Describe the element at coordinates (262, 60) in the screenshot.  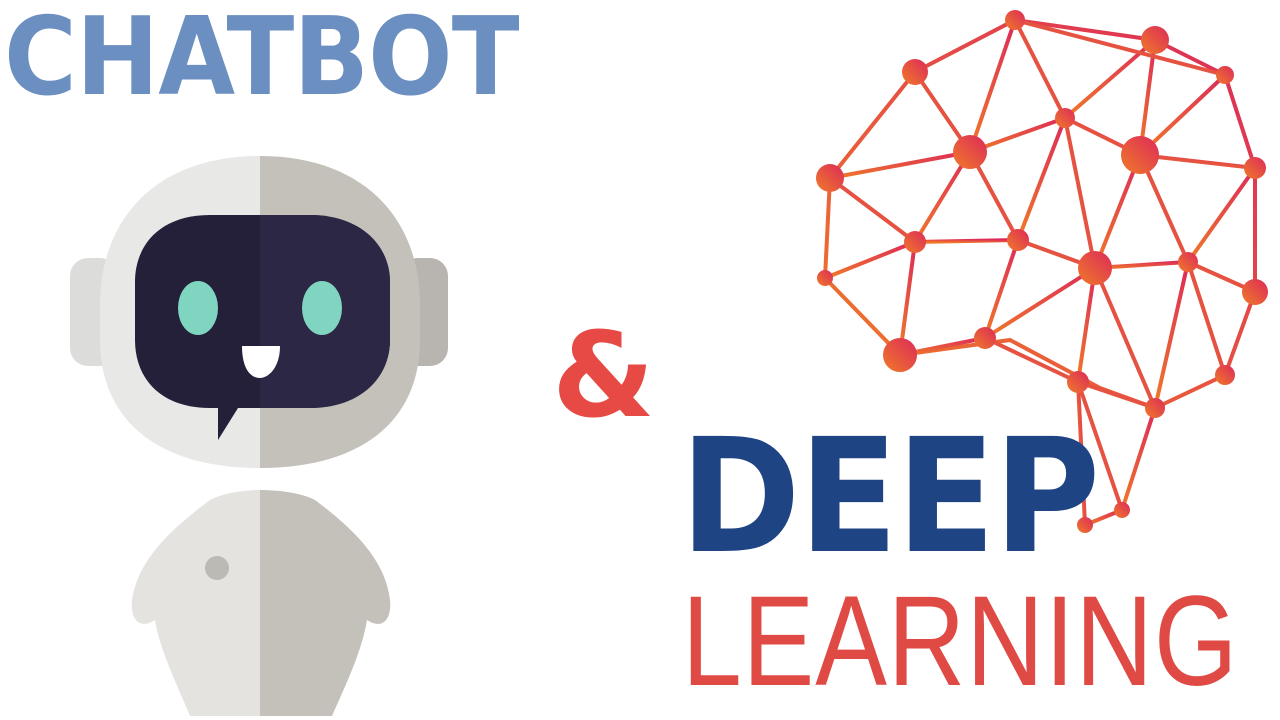
I see `chatbot-title: CHATBOT` at that location.